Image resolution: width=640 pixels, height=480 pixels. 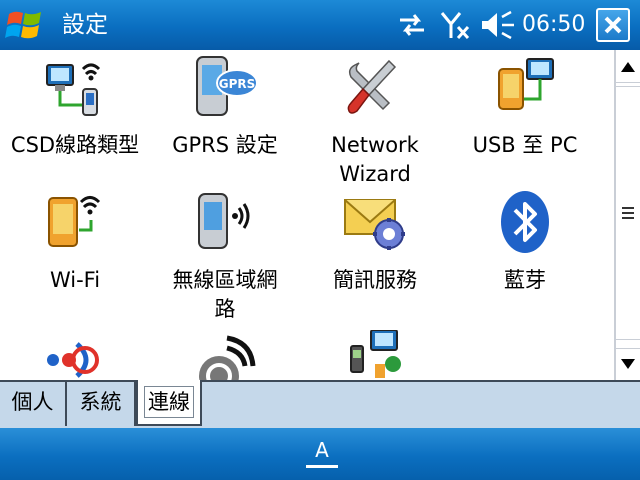 I want to click on keyboard-input-button: A, so click(x=322, y=454).